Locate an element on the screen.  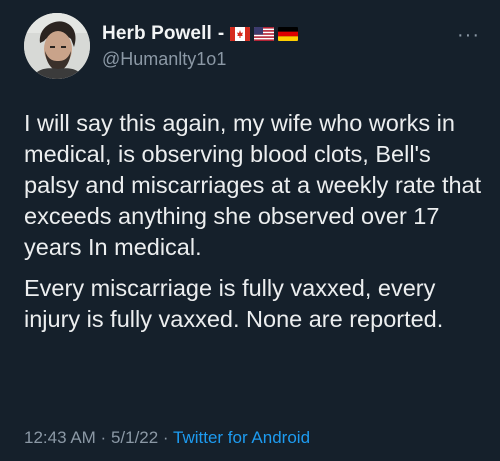
tweet-header: Herb Powell - @Humanlty1o1 is located at coordinates (254, 46).